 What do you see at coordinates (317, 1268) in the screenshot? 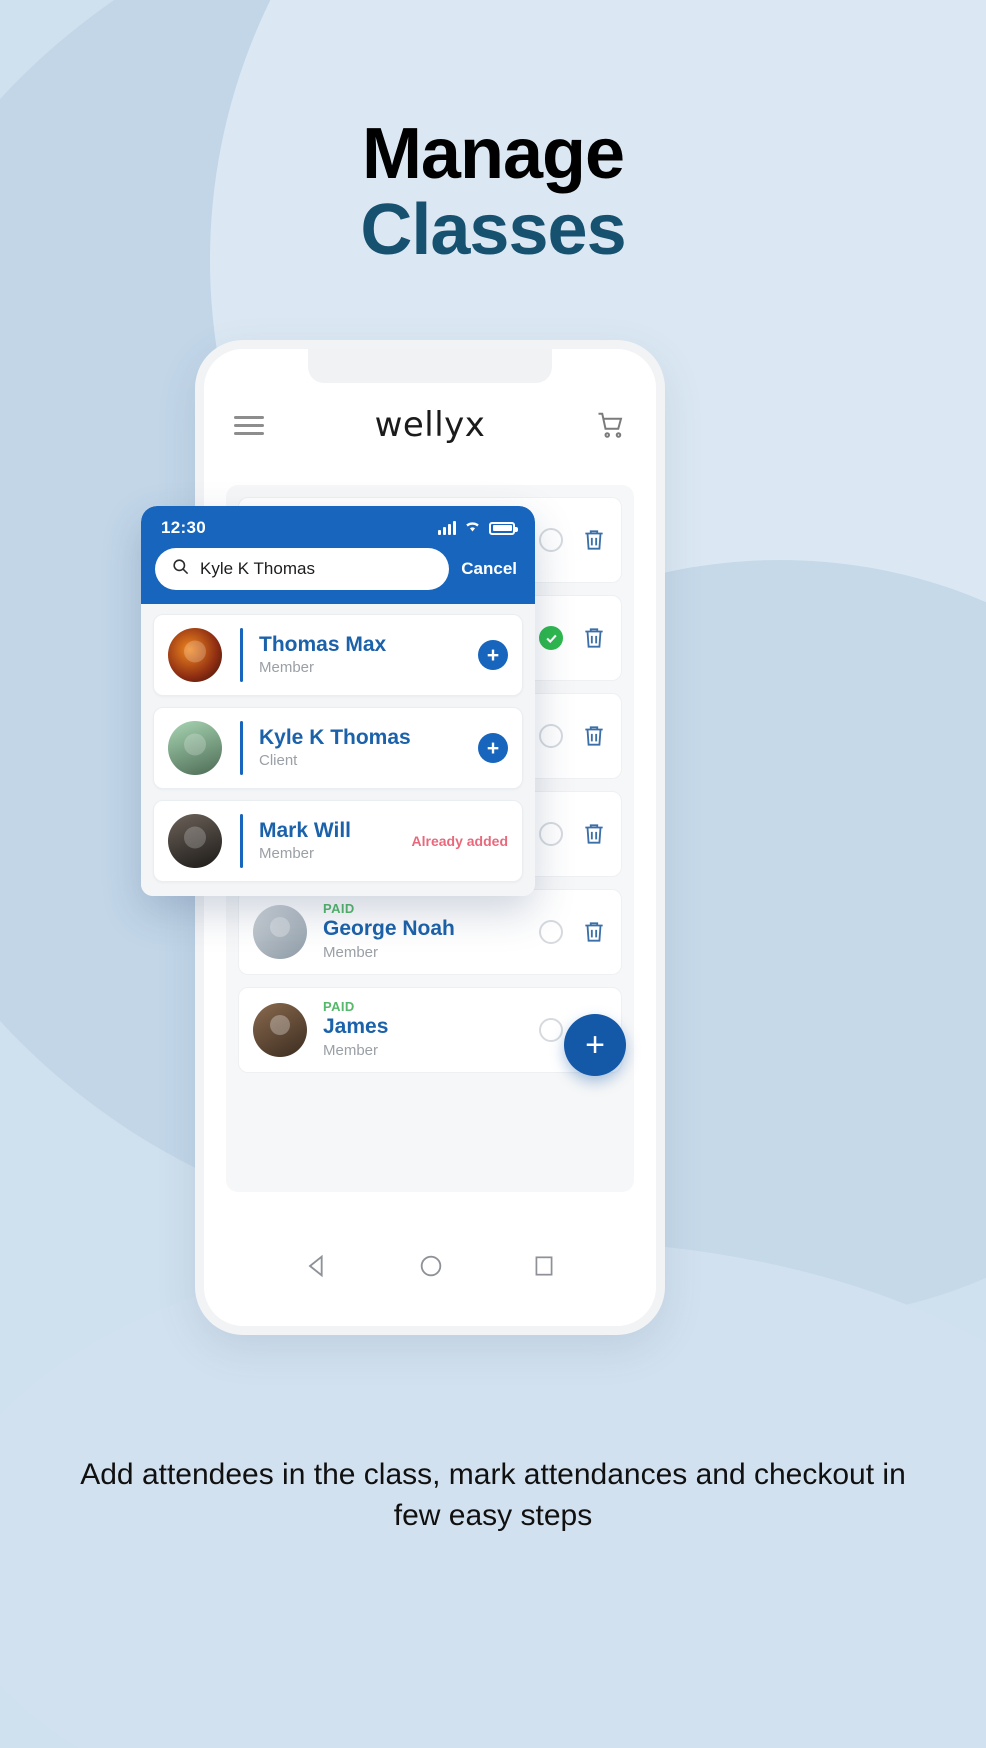
I see `back-triangle-icon` at bounding box center [317, 1268].